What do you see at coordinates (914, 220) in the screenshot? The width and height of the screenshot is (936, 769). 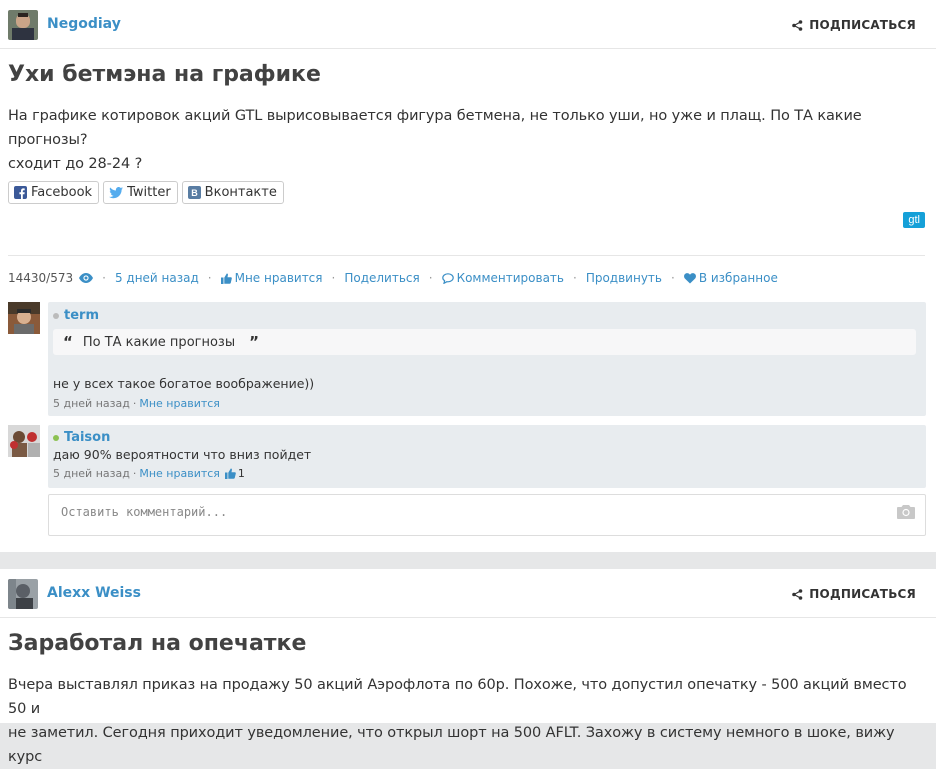 I see `post-tag: gtl` at bounding box center [914, 220].